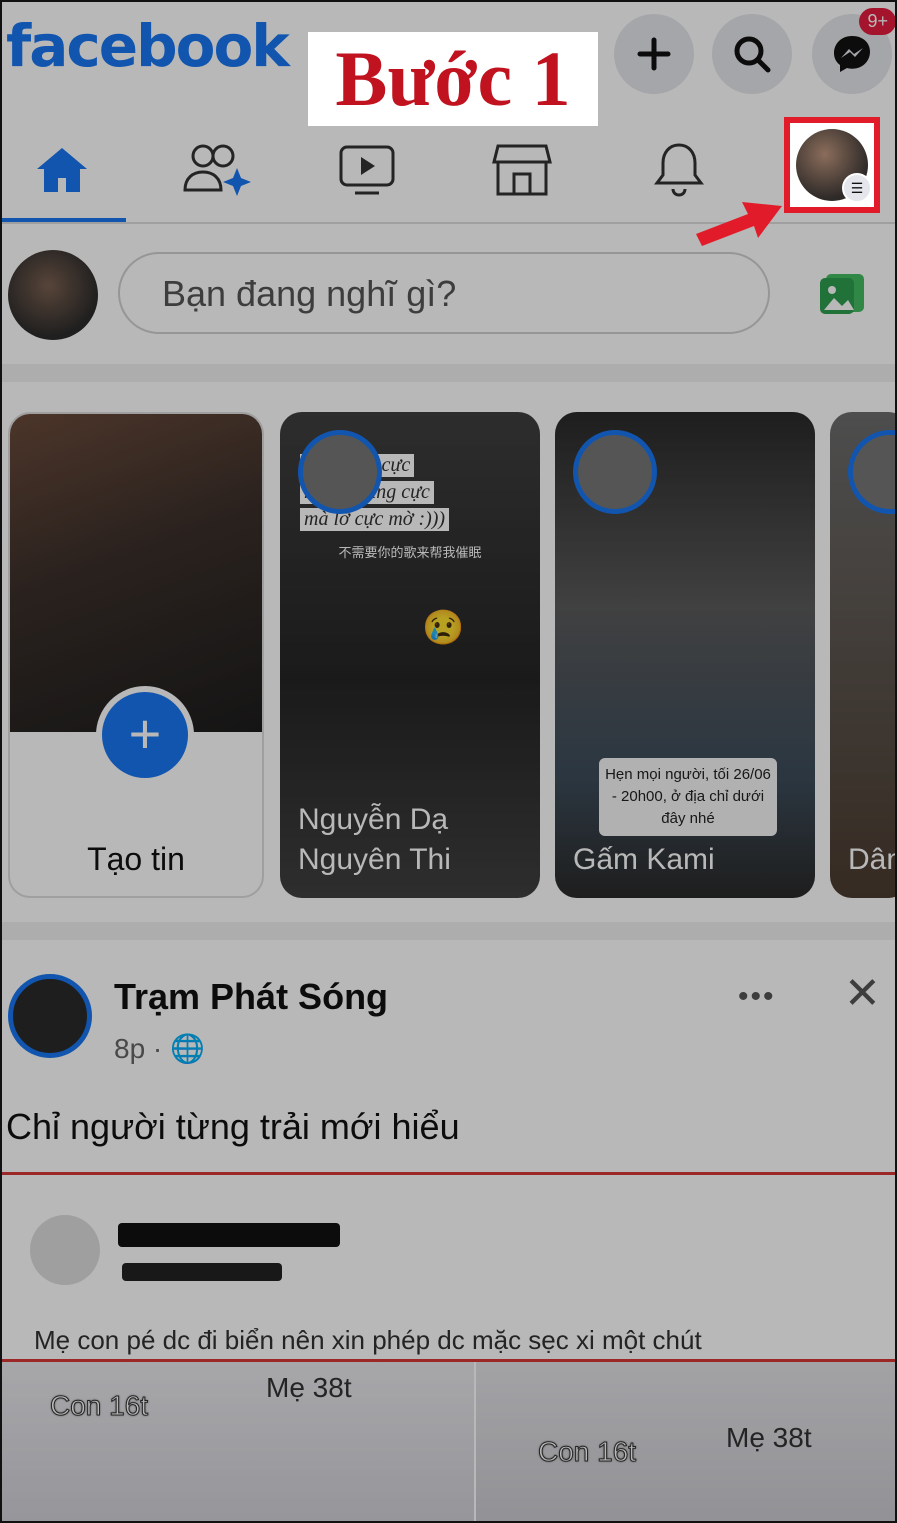 The image size is (897, 1523). Describe the element at coordinates (443, 628) in the screenshot. I see `crying-emoji-icon: 😢` at that location.